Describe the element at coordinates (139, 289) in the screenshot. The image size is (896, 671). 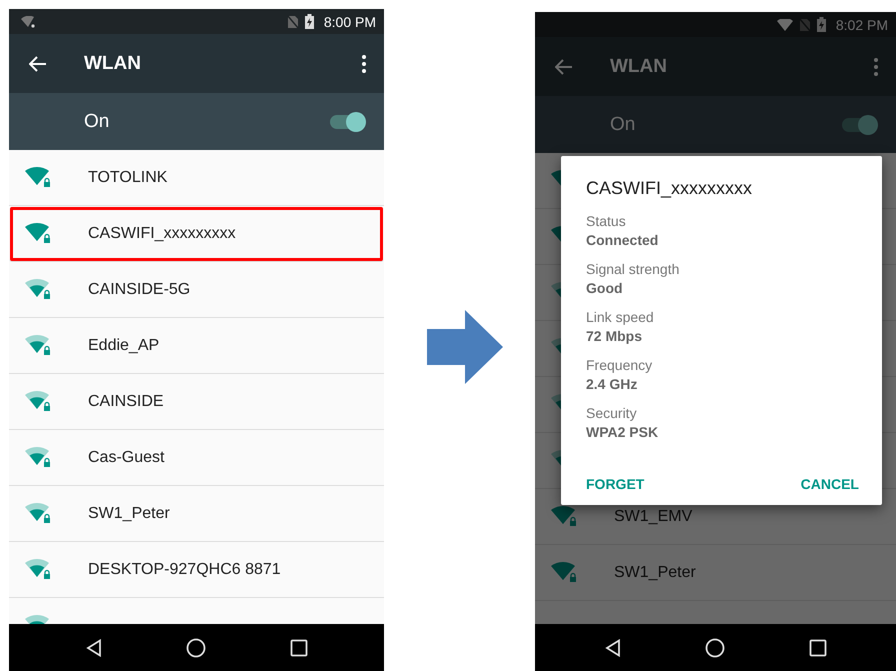
I see `network-name: CAINSIDE-5G` at that location.